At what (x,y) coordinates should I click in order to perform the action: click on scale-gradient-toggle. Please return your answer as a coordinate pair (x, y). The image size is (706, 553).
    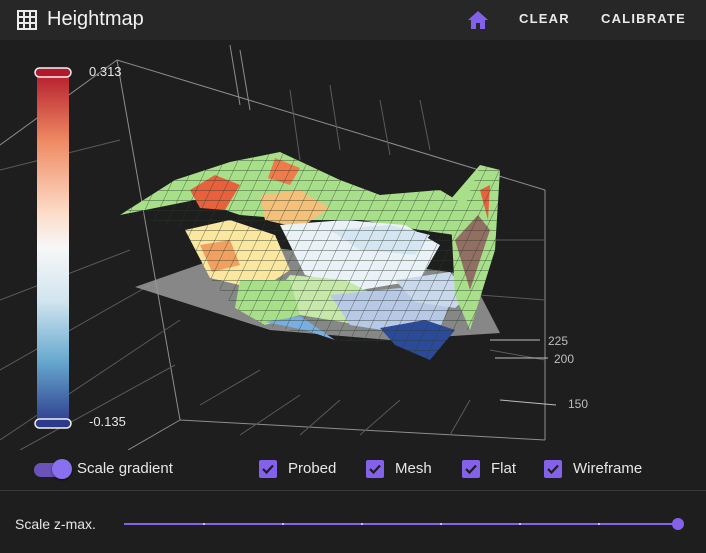
    Looking at the image, I should click on (52, 469).